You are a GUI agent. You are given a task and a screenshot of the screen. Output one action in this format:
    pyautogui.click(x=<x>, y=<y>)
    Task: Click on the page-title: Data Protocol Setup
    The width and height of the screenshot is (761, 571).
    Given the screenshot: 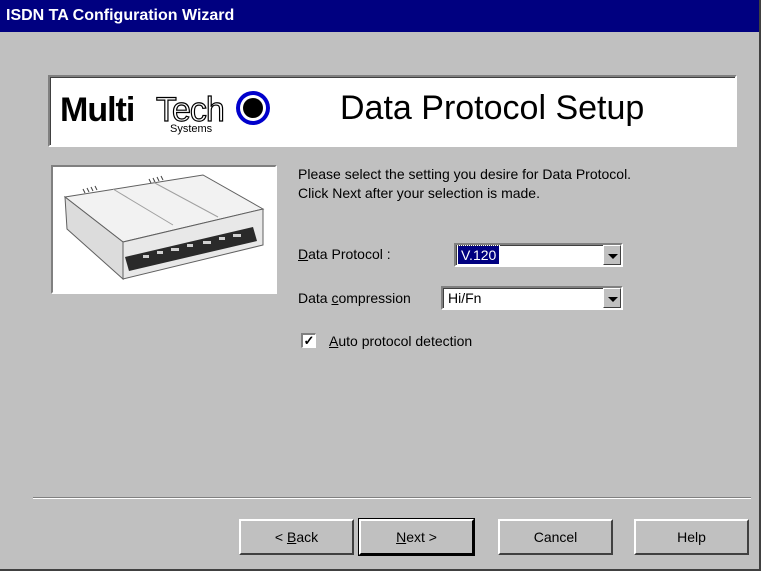 What is the action you would take?
    pyautogui.click(x=492, y=108)
    